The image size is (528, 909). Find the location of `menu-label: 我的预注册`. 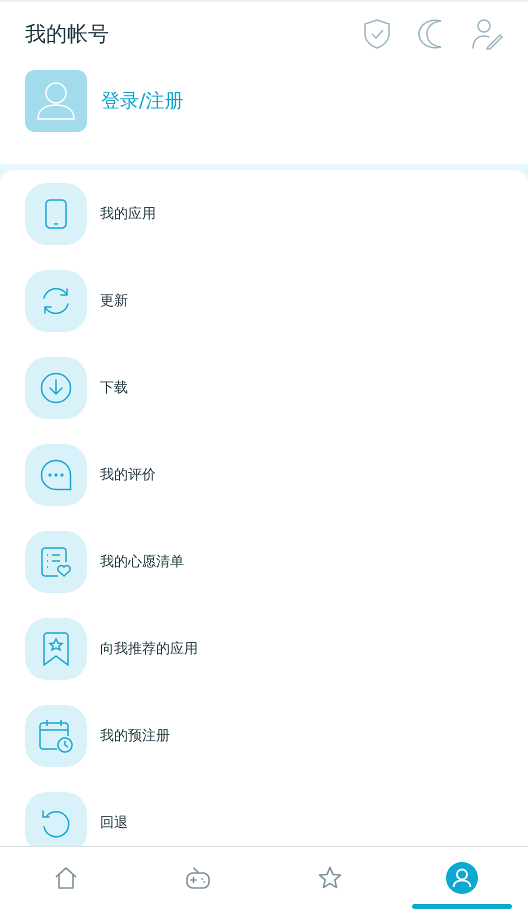

menu-label: 我的预注册 is located at coordinates (135, 735).